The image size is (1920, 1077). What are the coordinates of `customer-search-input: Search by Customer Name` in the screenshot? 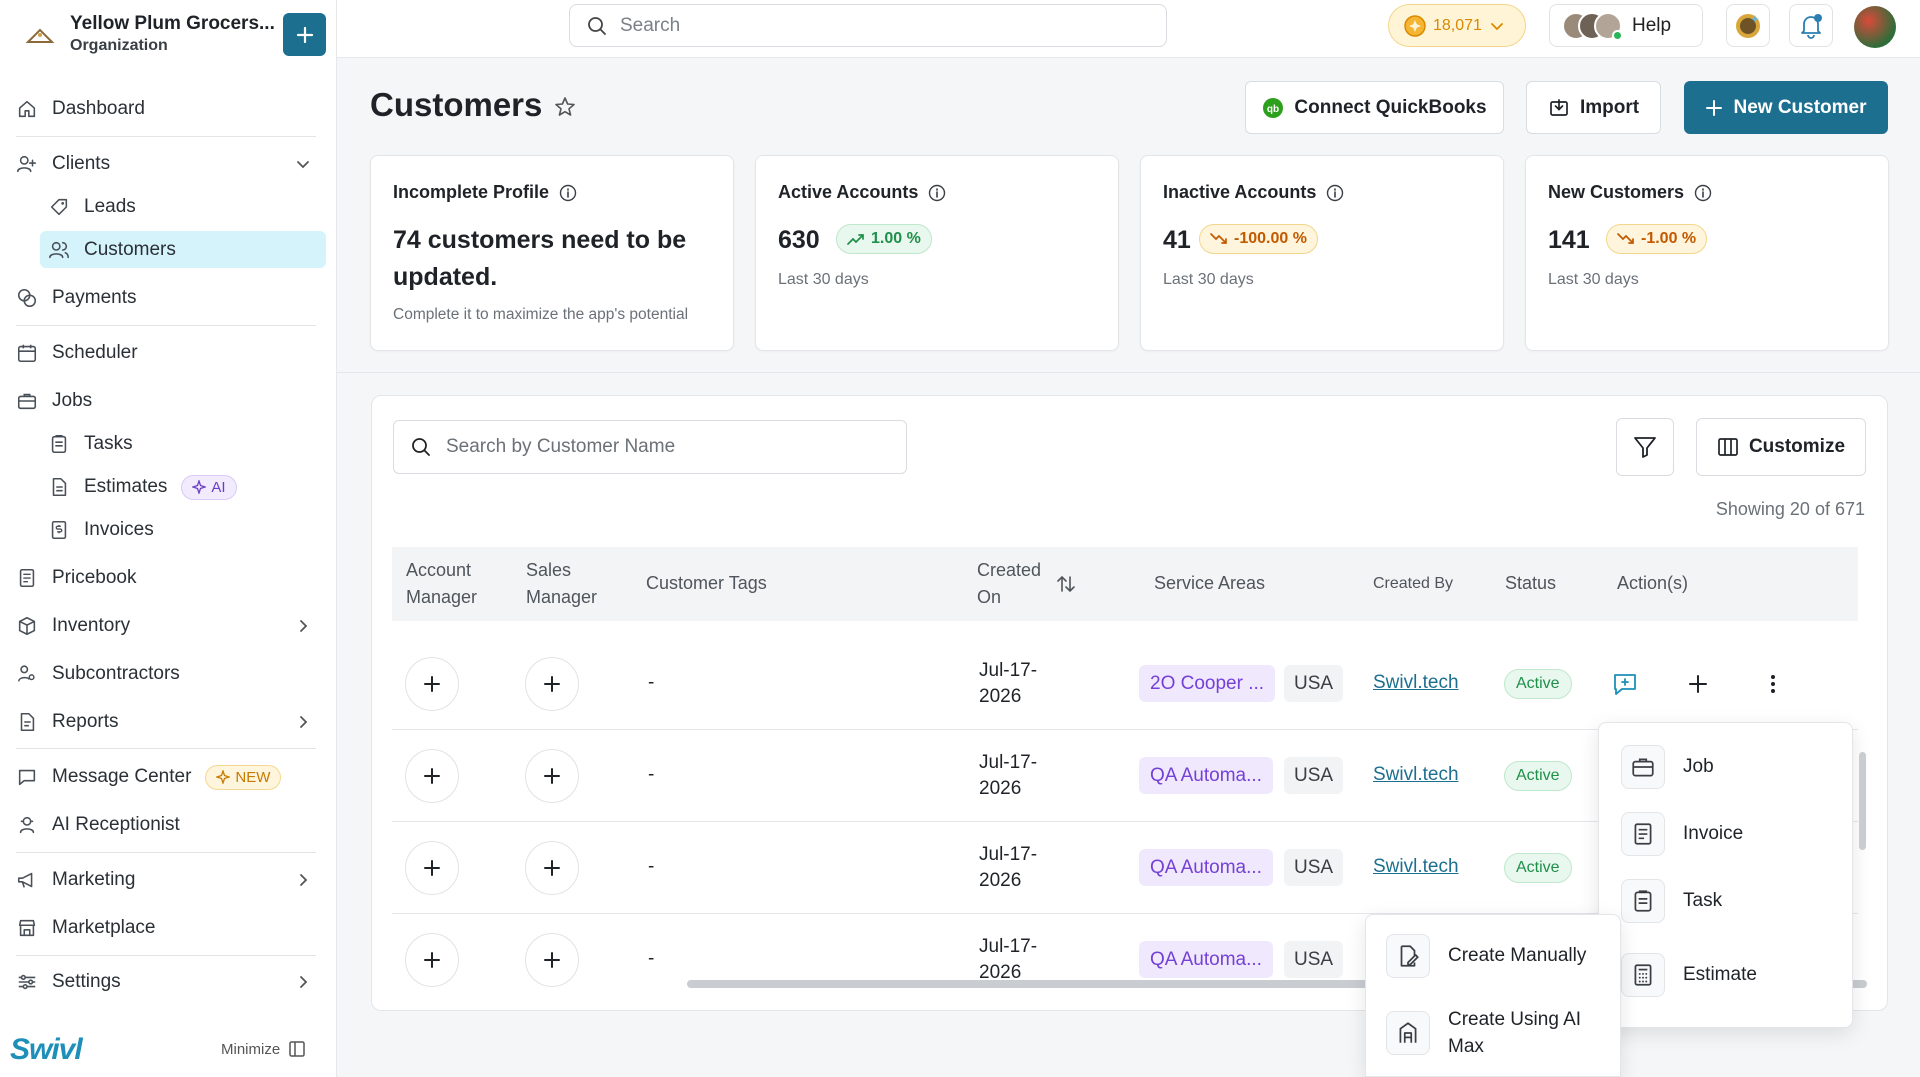 It's located at (650, 447).